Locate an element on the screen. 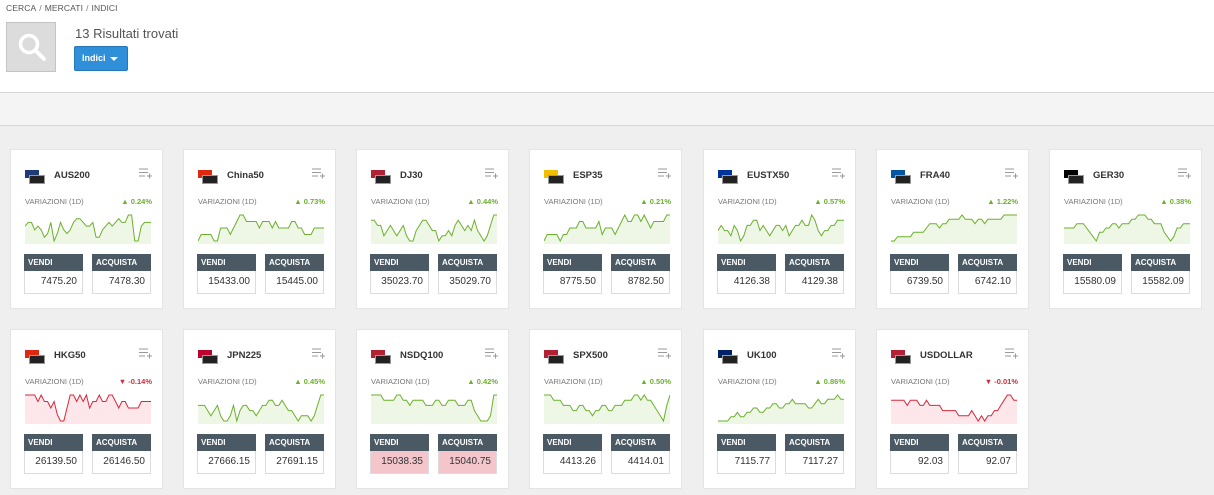 The image size is (1214, 495). instrument-name: USDOLLAR is located at coordinates (946, 355).